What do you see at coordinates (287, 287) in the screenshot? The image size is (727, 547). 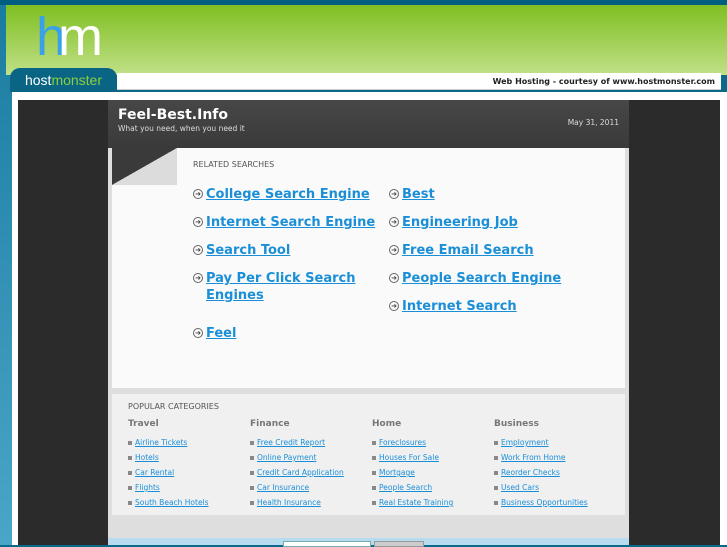 I see `related-link: Pay Per Click Search Engines` at bounding box center [287, 287].